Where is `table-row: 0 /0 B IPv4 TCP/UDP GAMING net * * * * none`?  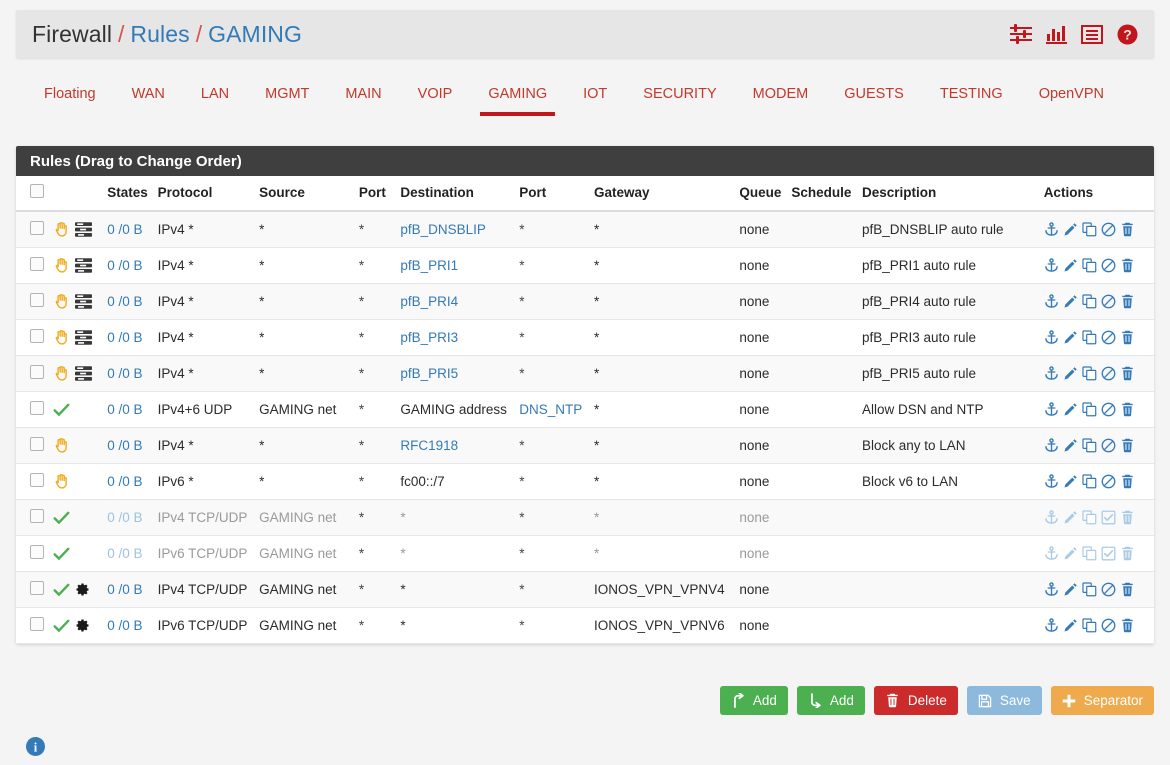
table-row: 0 /0 B IPv4 TCP/UDP GAMING net * * * * none is located at coordinates (585, 517).